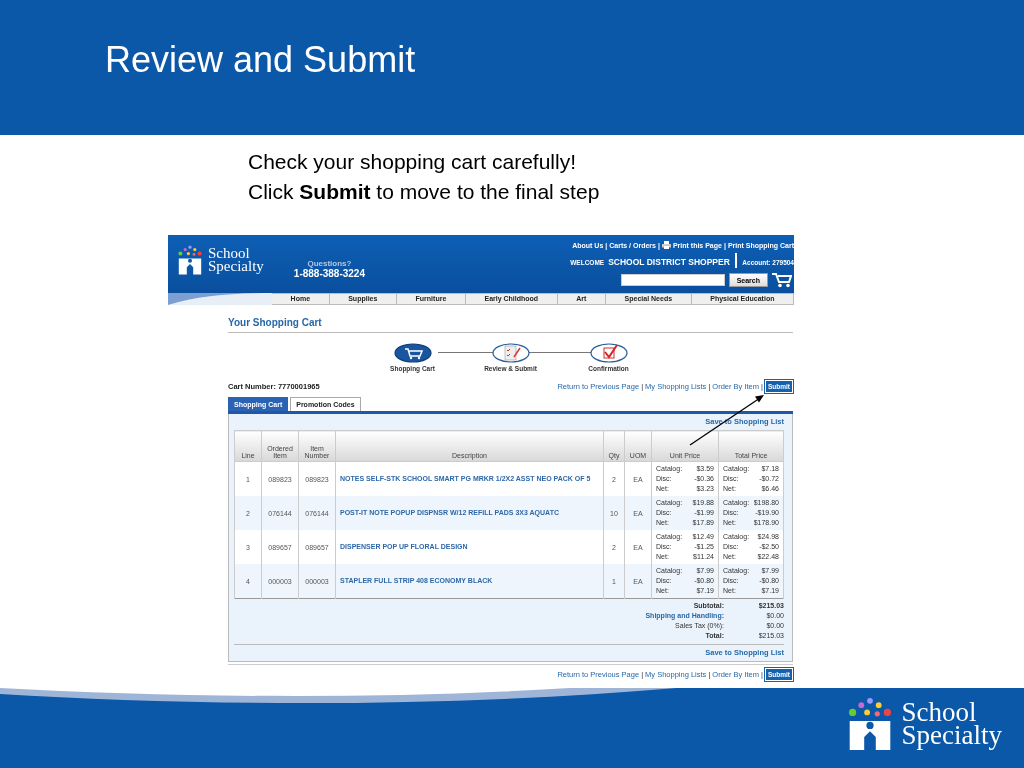 The width and height of the screenshot is (1024, 768). Describe the element at coordinates (329, 273) in the screenshot. I see `phone-number: 1-888-388-3224` at that location.